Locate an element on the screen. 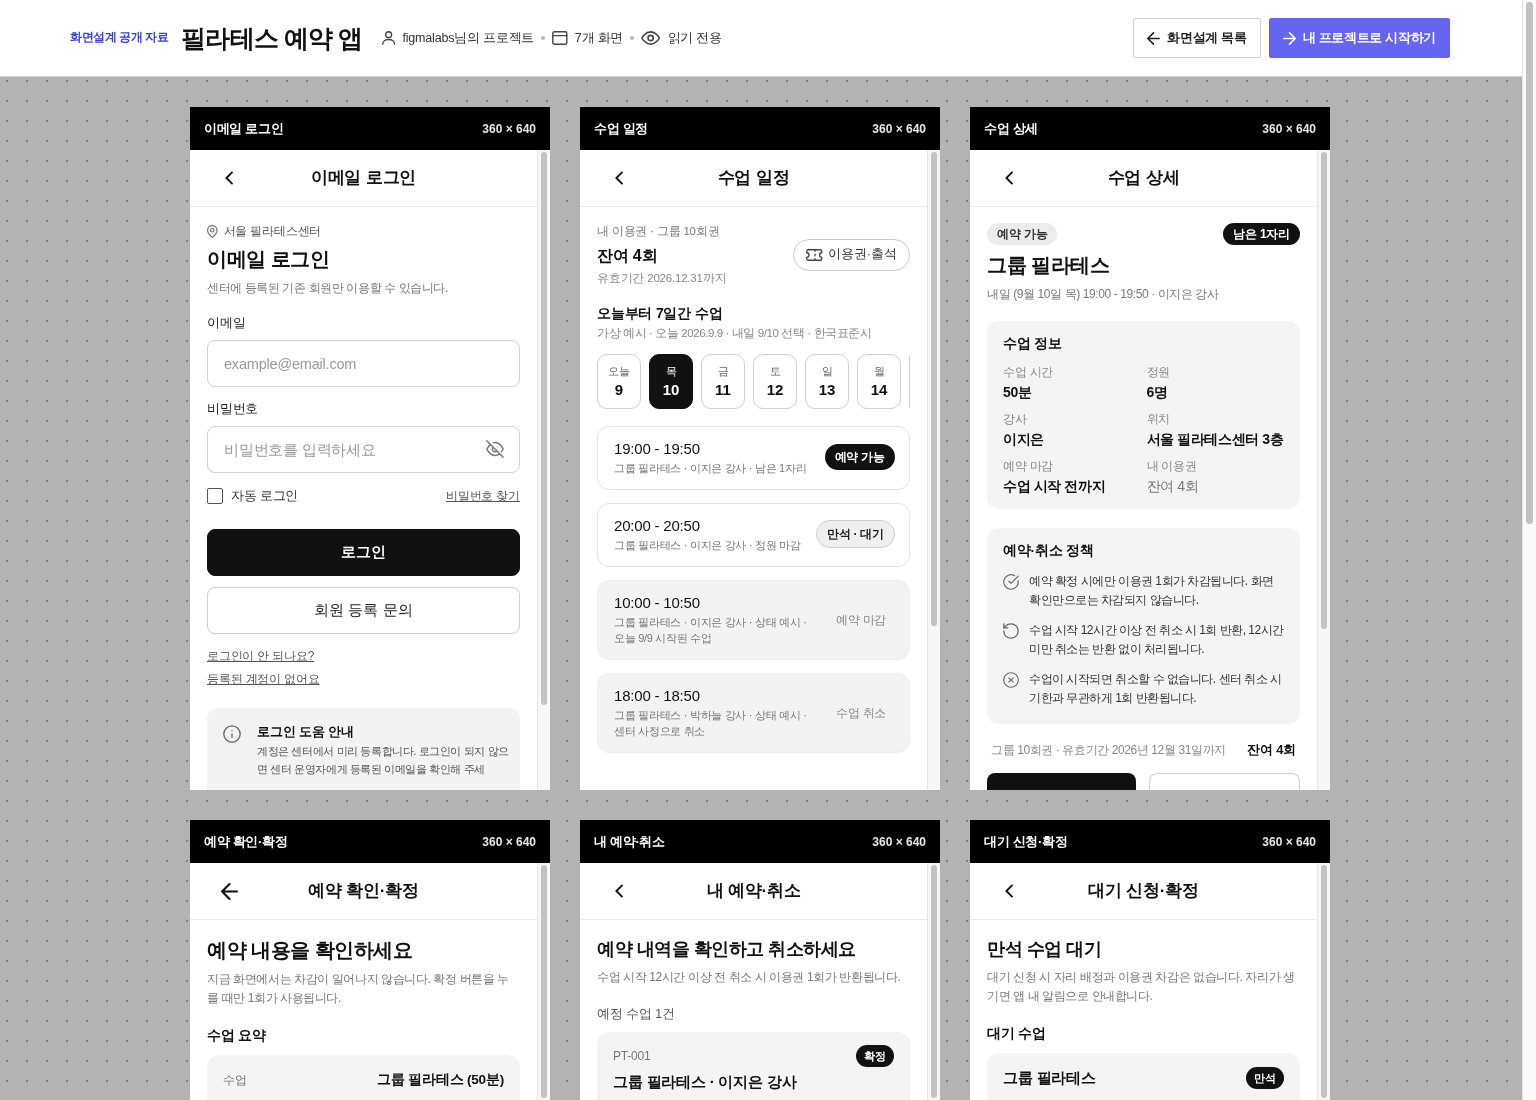 The width and height of the screenshot is (1536, 1100). info-value: 50분 is located at coordinates (1018, 392).